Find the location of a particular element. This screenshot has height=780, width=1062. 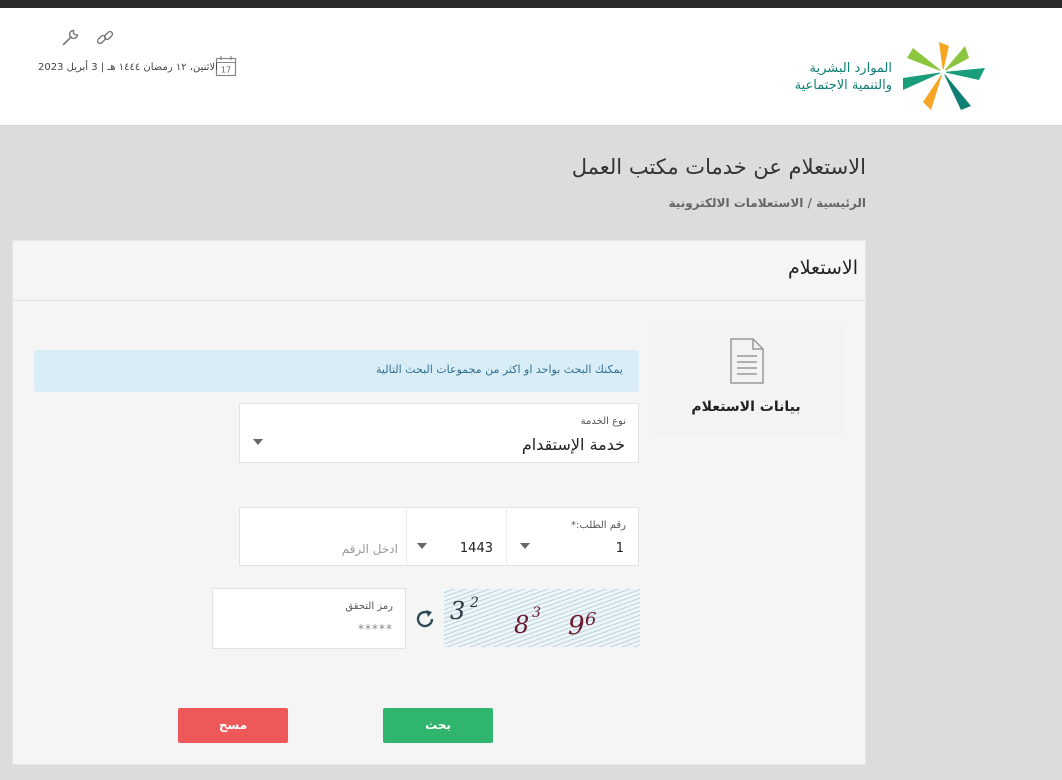

verification-code-field: رمز التحقق is located at coordinates (309, 618).